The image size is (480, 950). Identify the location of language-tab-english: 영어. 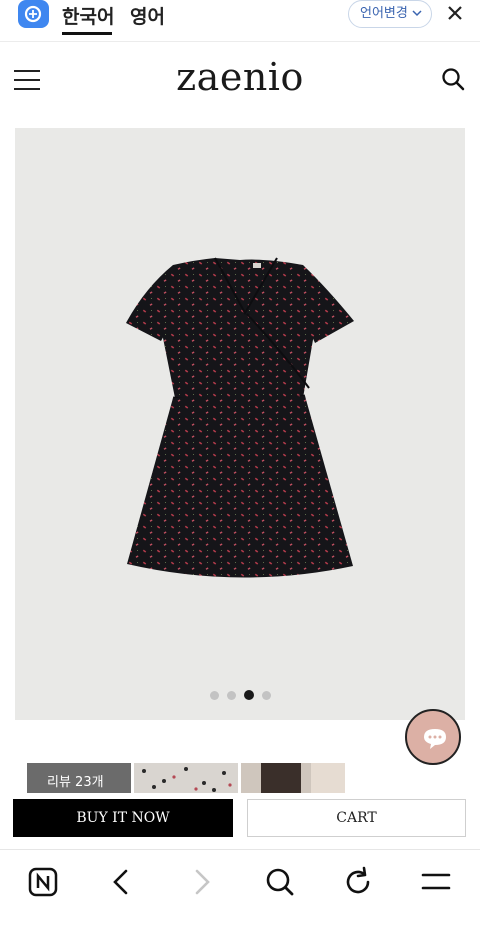
(147, 15).